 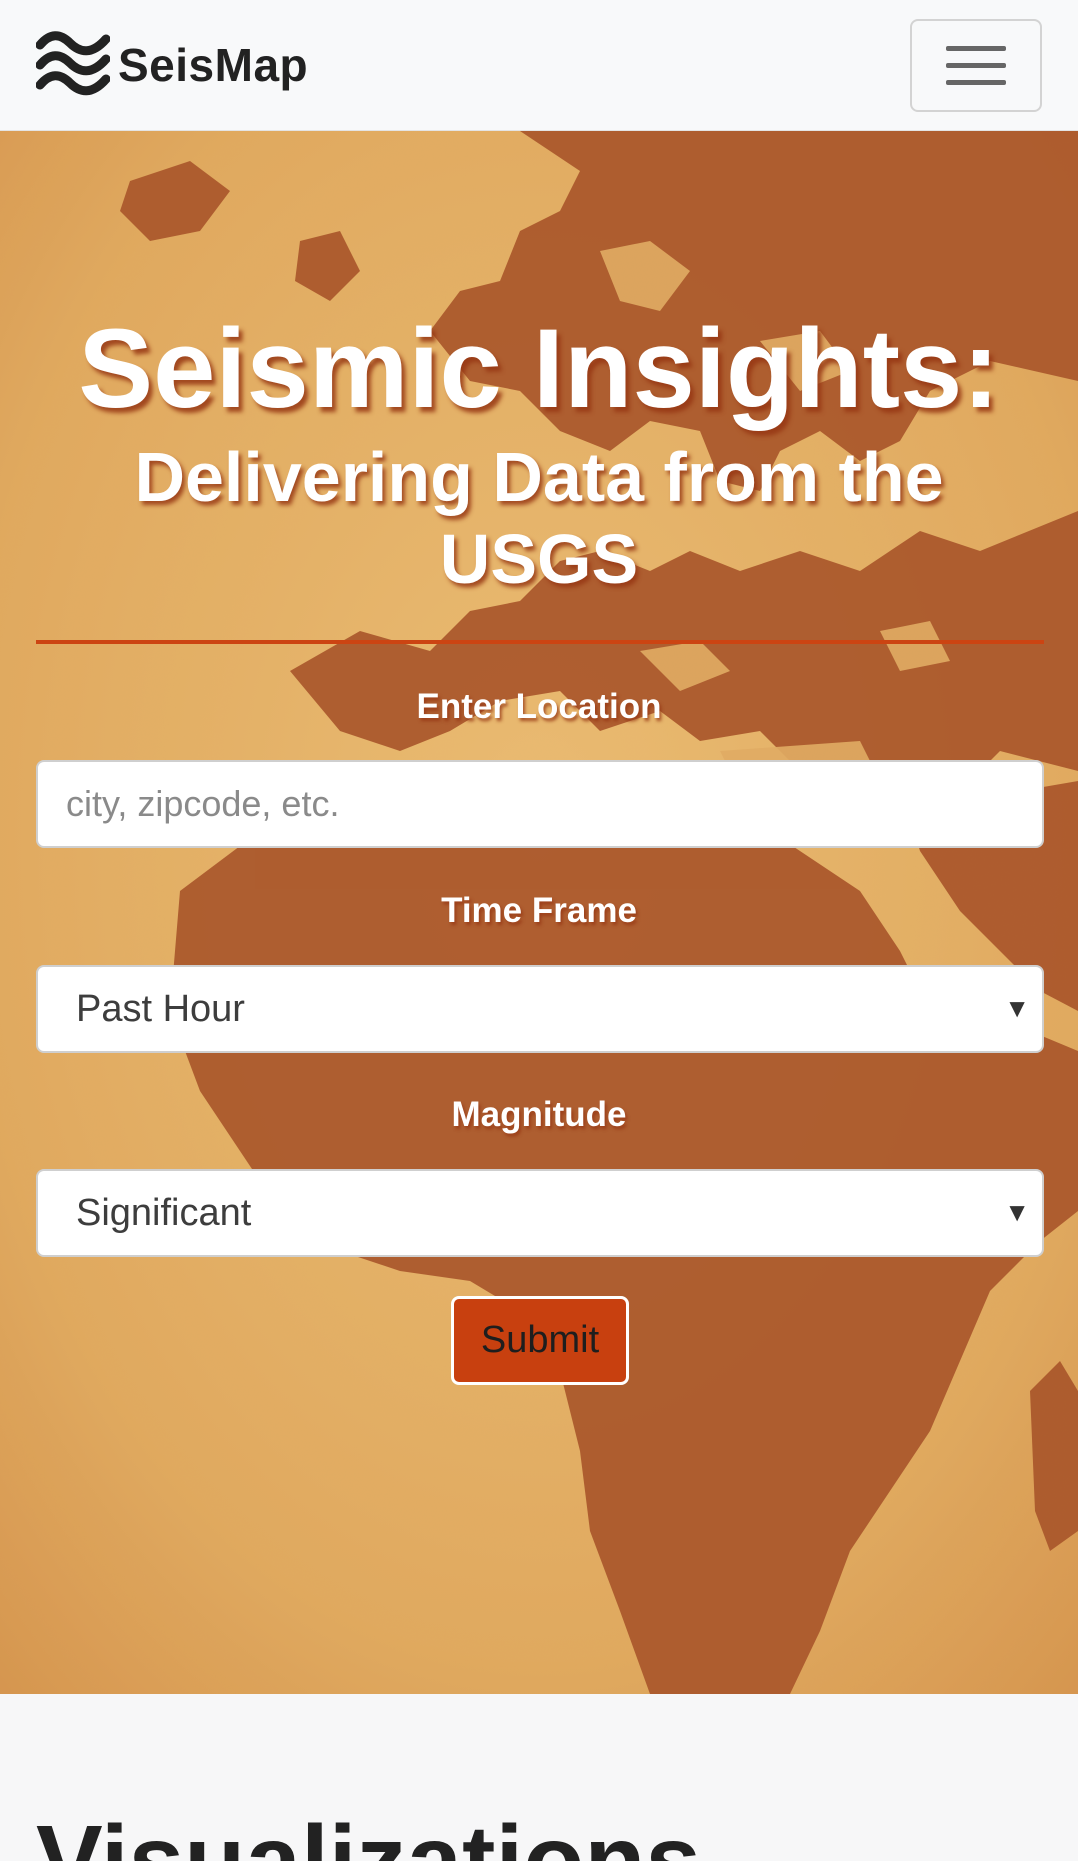 What do you see at coordinates (540, 1213) in the screenshot?
I see `magnitude-select: Significant ▼` at bounding box center [540, 1213].